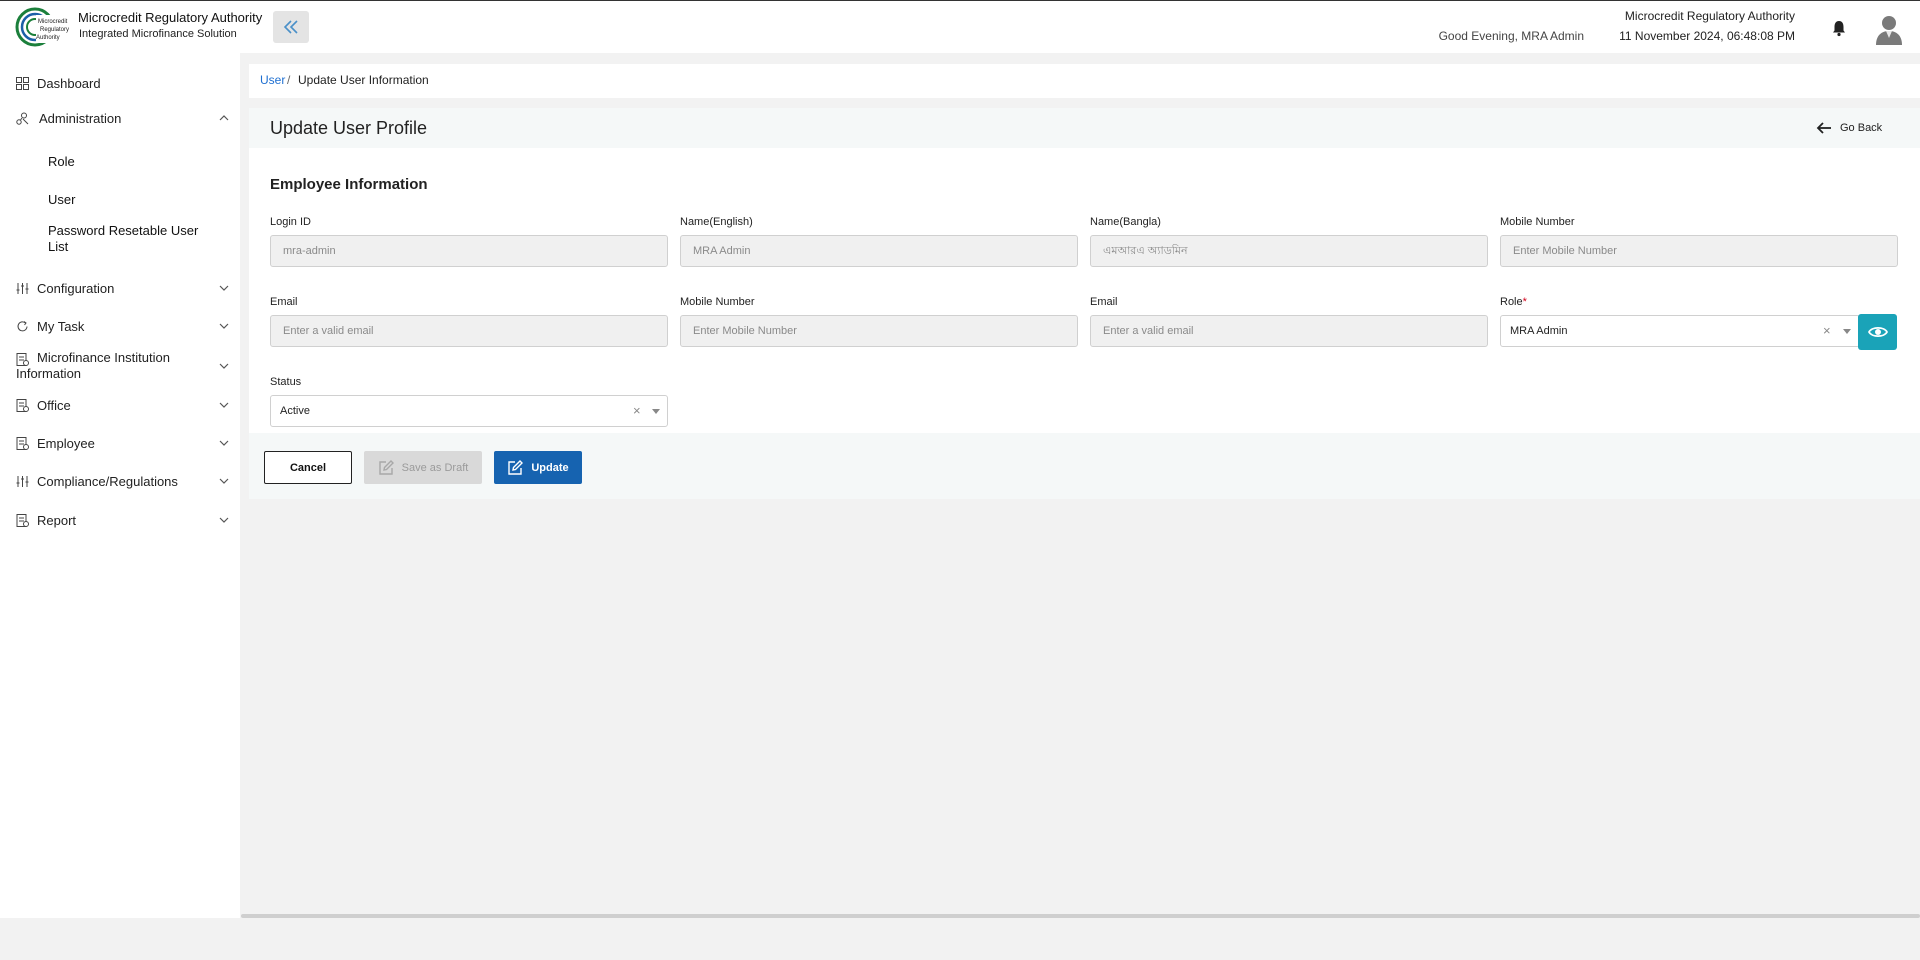  I want to click on sidebar-item-label: Employee, so click(66, 443).